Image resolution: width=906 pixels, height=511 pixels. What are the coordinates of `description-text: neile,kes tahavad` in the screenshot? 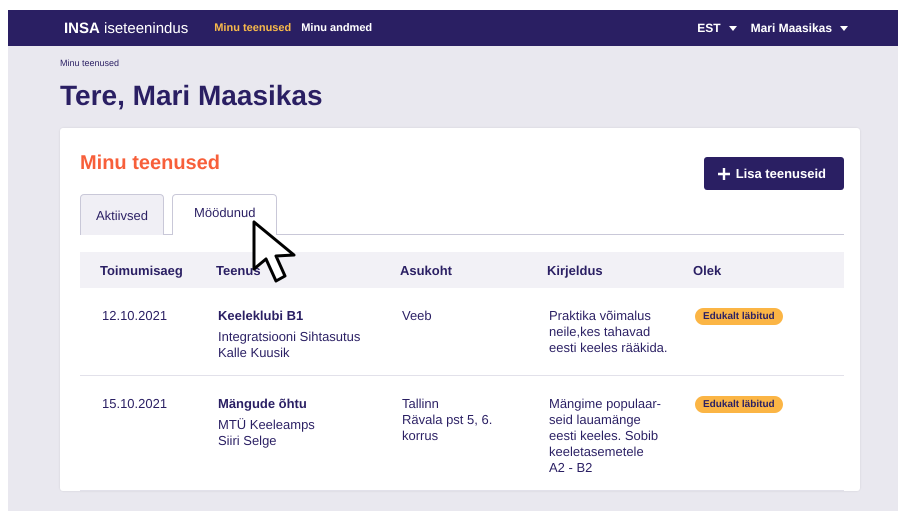 It's located at (599, 332).